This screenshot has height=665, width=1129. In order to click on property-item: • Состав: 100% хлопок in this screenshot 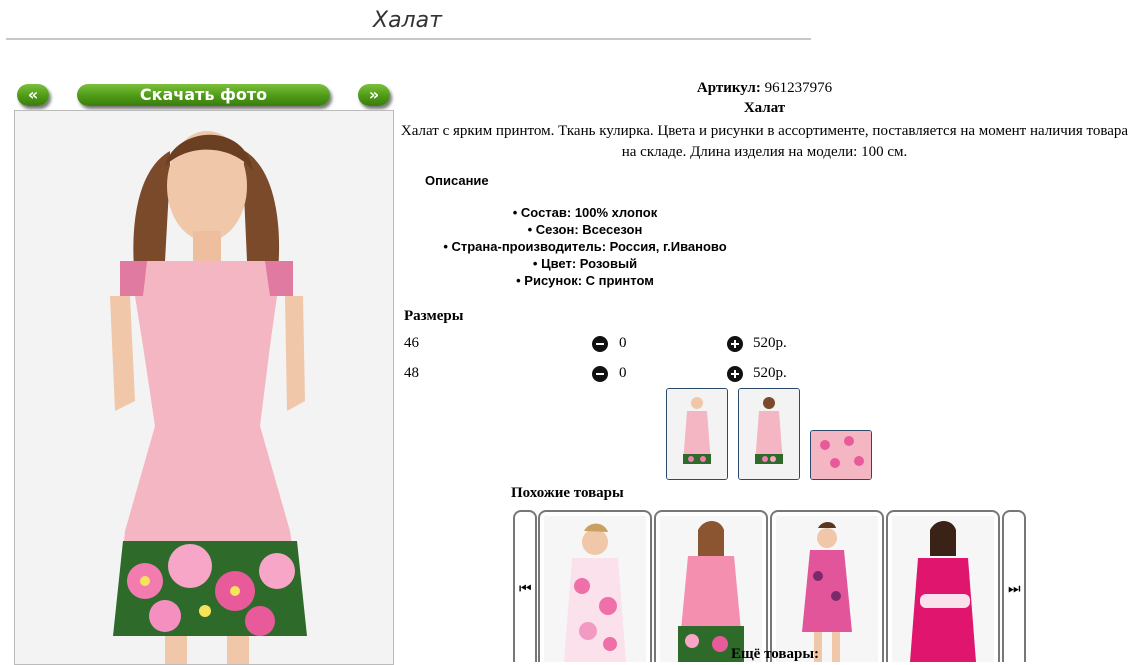, I will do `click(585, 212)`.